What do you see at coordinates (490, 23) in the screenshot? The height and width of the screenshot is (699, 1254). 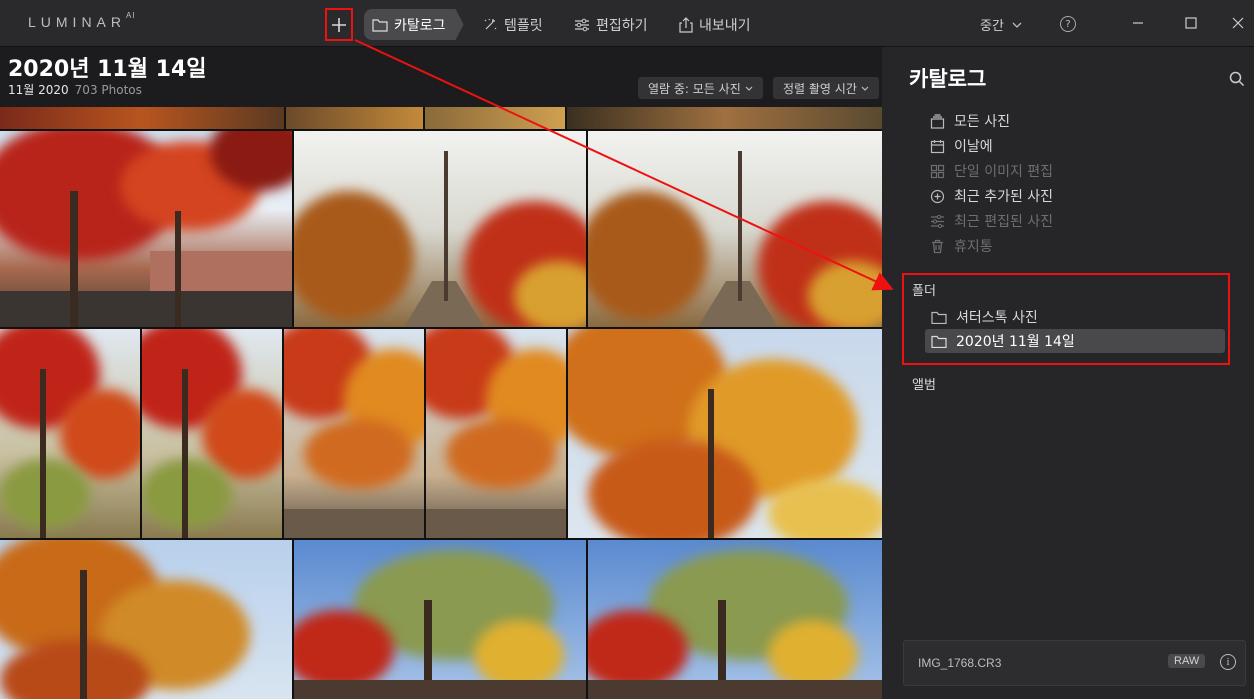 I see `sparkle-icon` at bounding box center [490, 23].